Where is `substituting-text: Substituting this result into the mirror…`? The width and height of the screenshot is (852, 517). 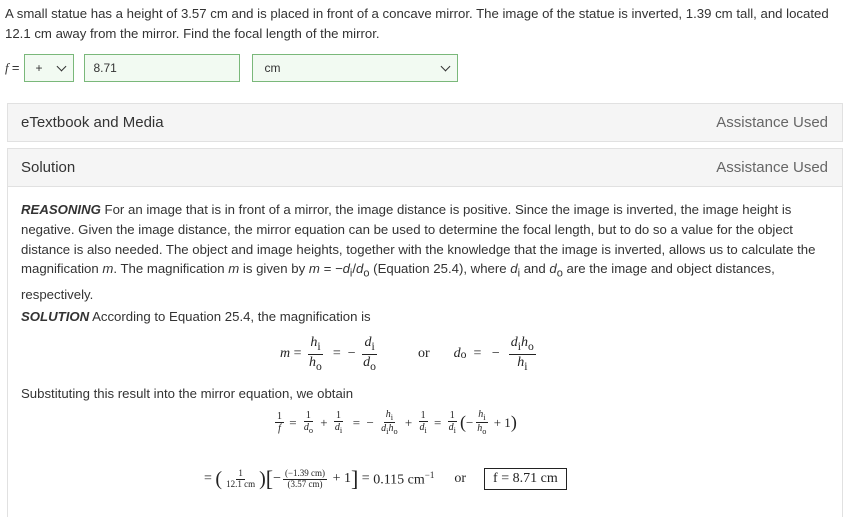 substituting-text: Substituting this result into the mirror… is located at coordinates (187, 393).